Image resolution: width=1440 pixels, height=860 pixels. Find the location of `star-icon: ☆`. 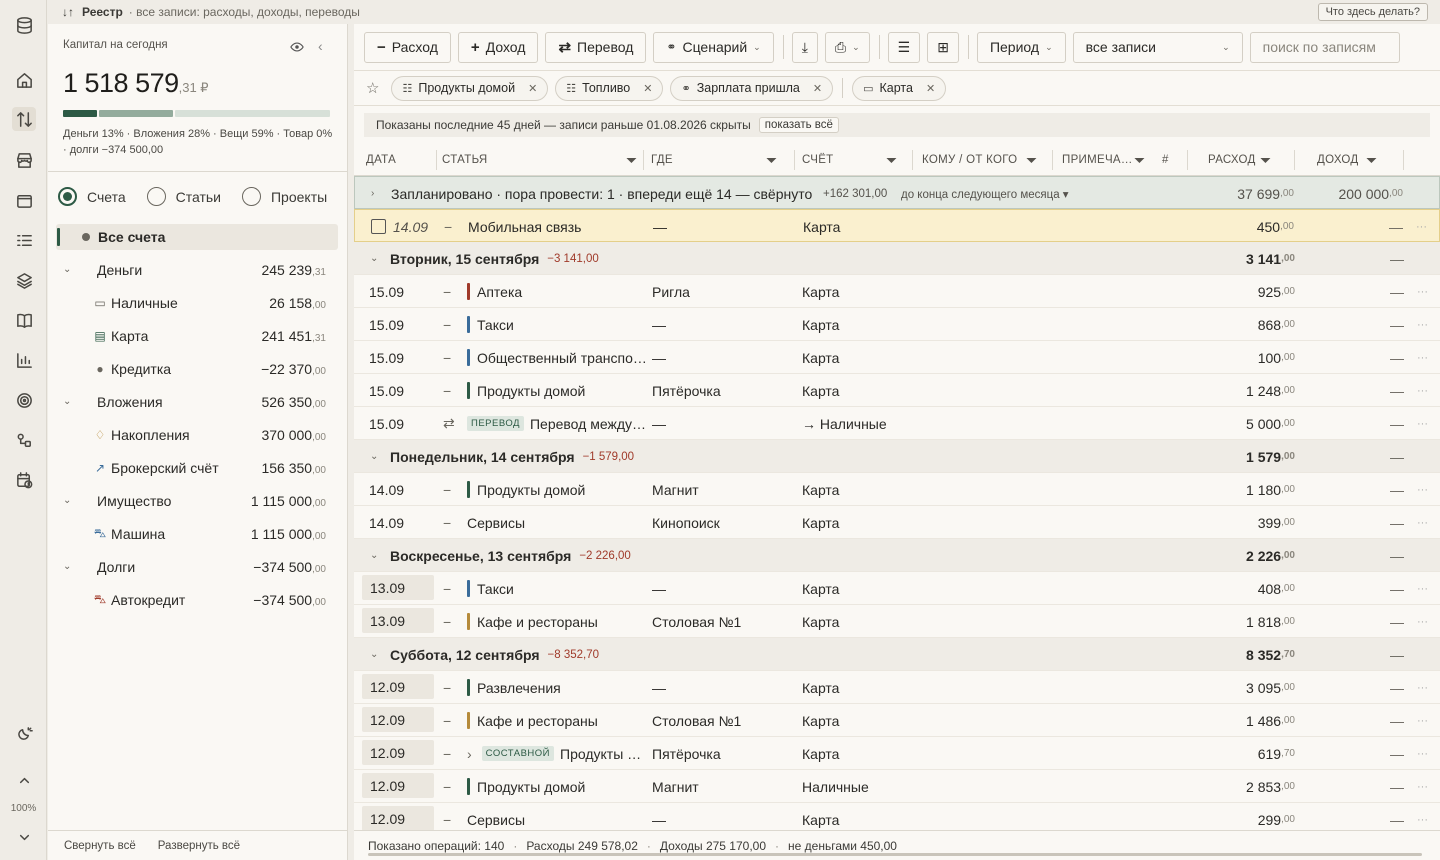

star-icon: ☆ is located at coordinates (372, 88).